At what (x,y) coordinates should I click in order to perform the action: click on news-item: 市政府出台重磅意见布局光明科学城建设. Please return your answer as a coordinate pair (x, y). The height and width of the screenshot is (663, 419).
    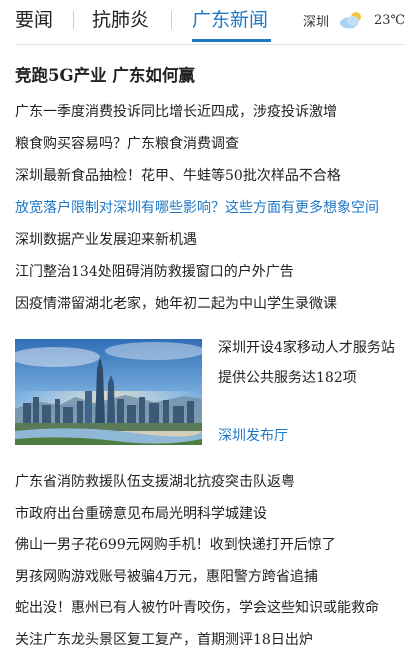
    Looking at the image, I should click on (212, 515).